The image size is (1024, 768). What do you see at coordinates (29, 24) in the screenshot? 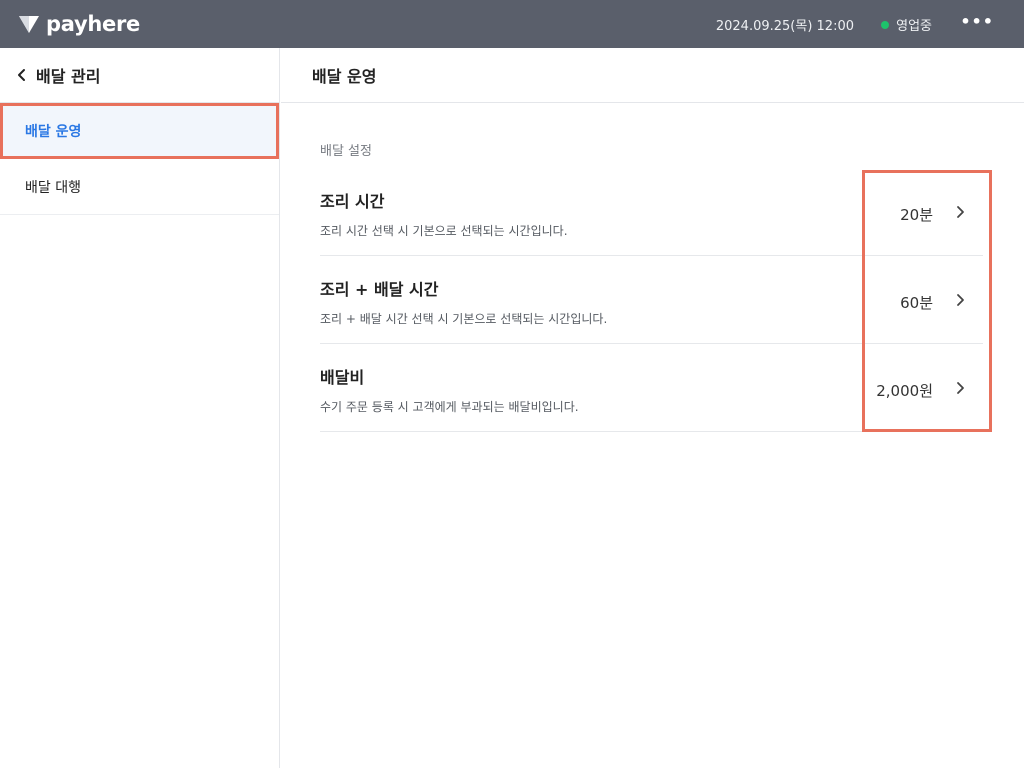
I see `payhere-logo-icon` at bounding box center [29, 24].